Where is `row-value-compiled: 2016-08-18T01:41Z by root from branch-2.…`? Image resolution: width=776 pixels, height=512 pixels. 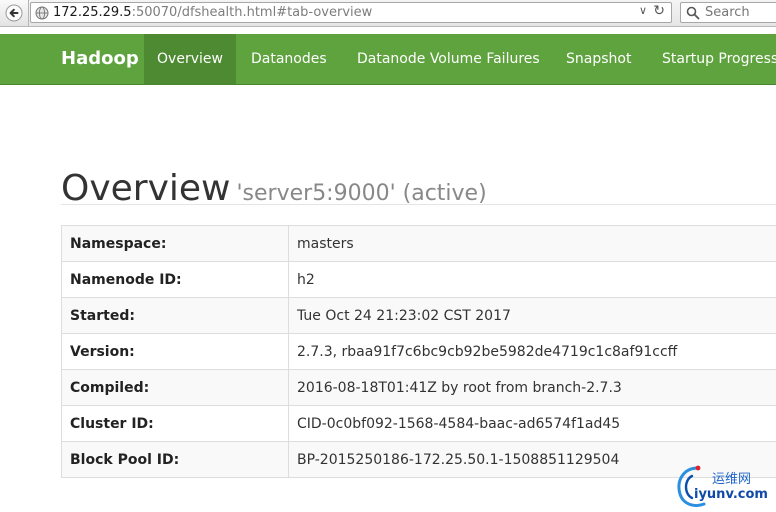
row-value-compiled: 2016-08-18T01:41Z by root from branch-2.… is located at coordinates (532, 387).